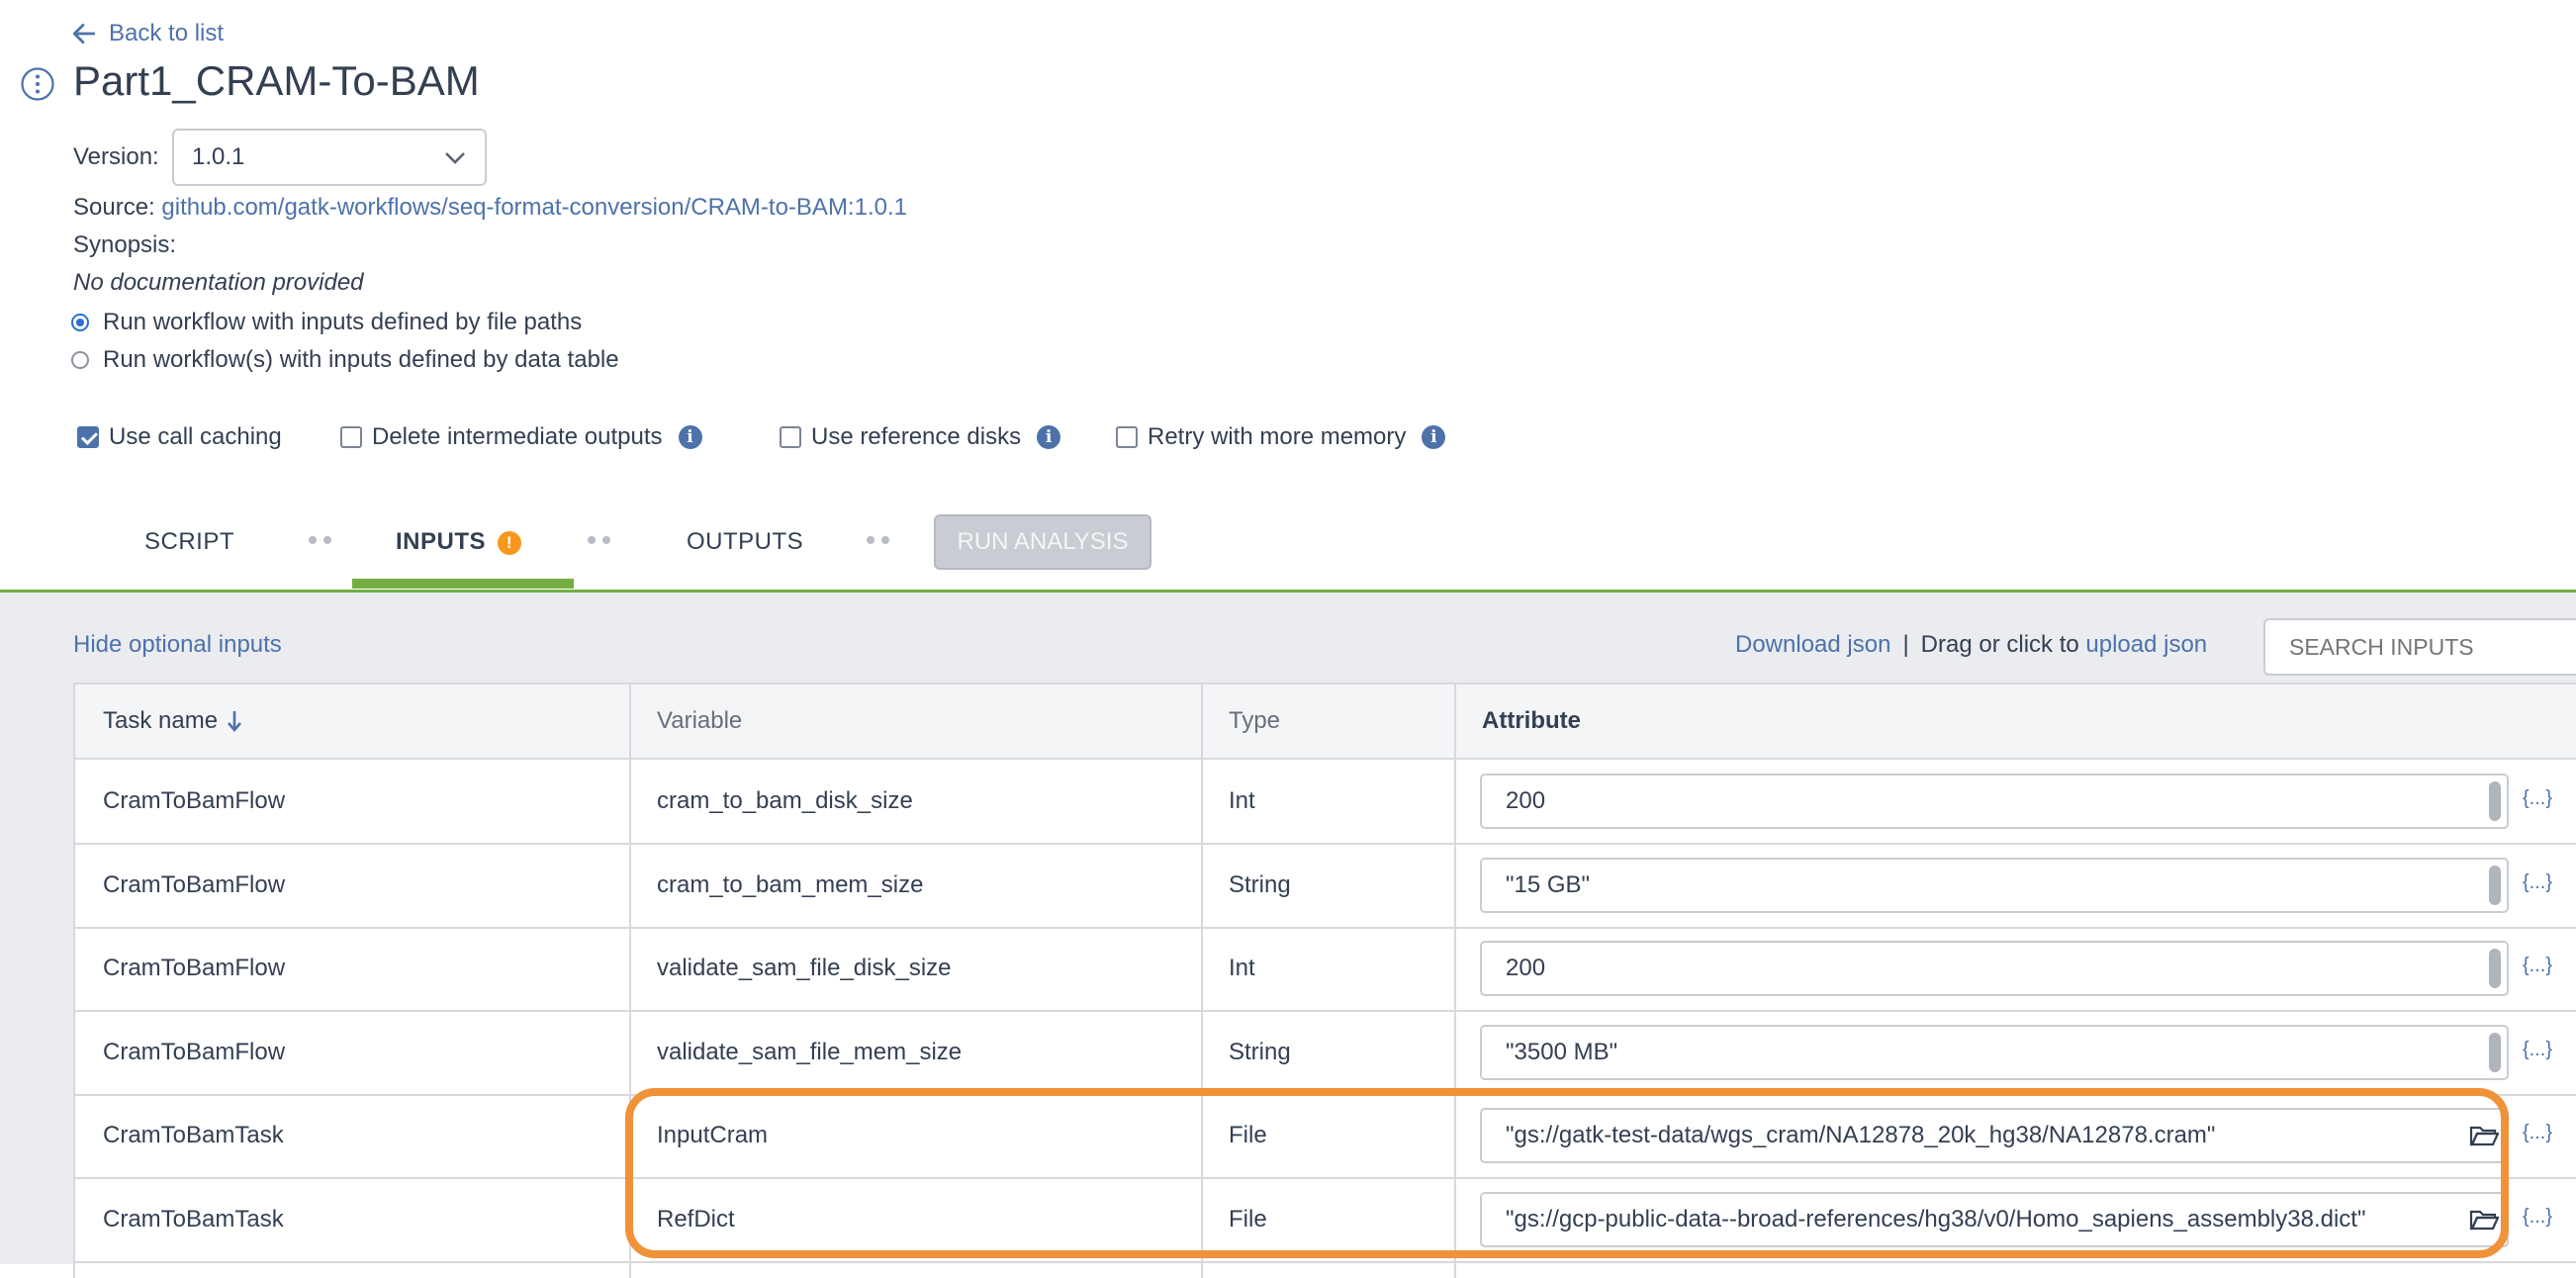  I want to click on tab-inputs: INPUTS!, so click(459, 542).